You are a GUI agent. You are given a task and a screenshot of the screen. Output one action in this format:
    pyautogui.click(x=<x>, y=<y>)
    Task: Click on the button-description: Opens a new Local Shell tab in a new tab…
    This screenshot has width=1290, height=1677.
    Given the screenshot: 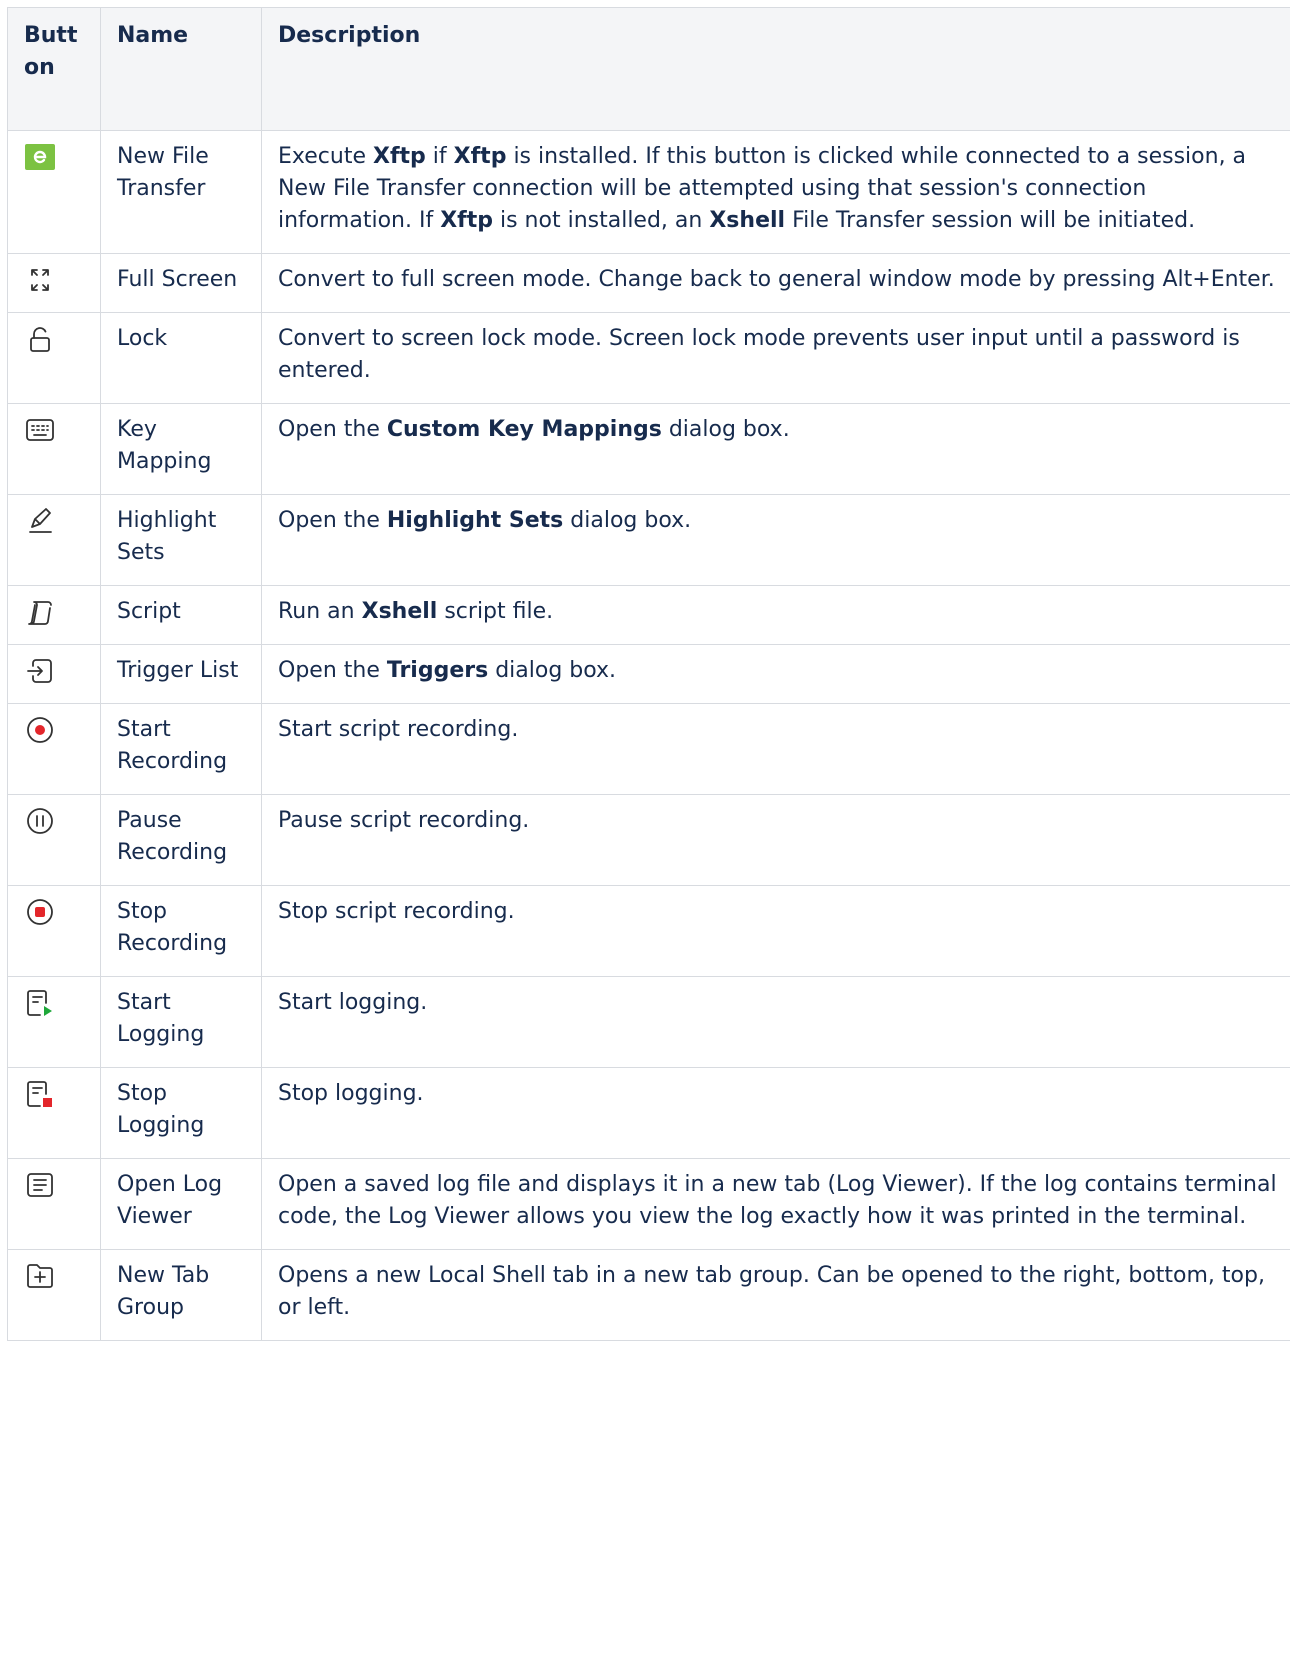 What is the action you would take?
    pyautogui.click(x=775, y=1295)
    